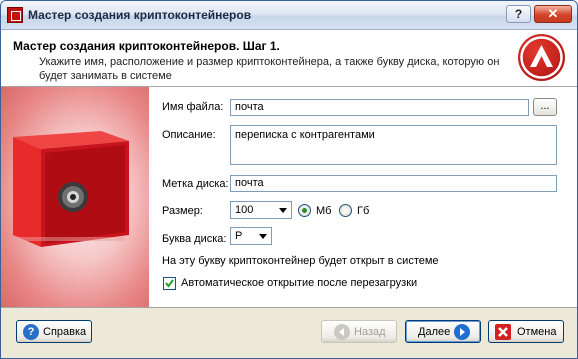 This screenshot has width=578, height=359. Describe the element at coordinates (194, 239) in the screenshot. I see `drive-letter-label: Буква диска:` at that location.